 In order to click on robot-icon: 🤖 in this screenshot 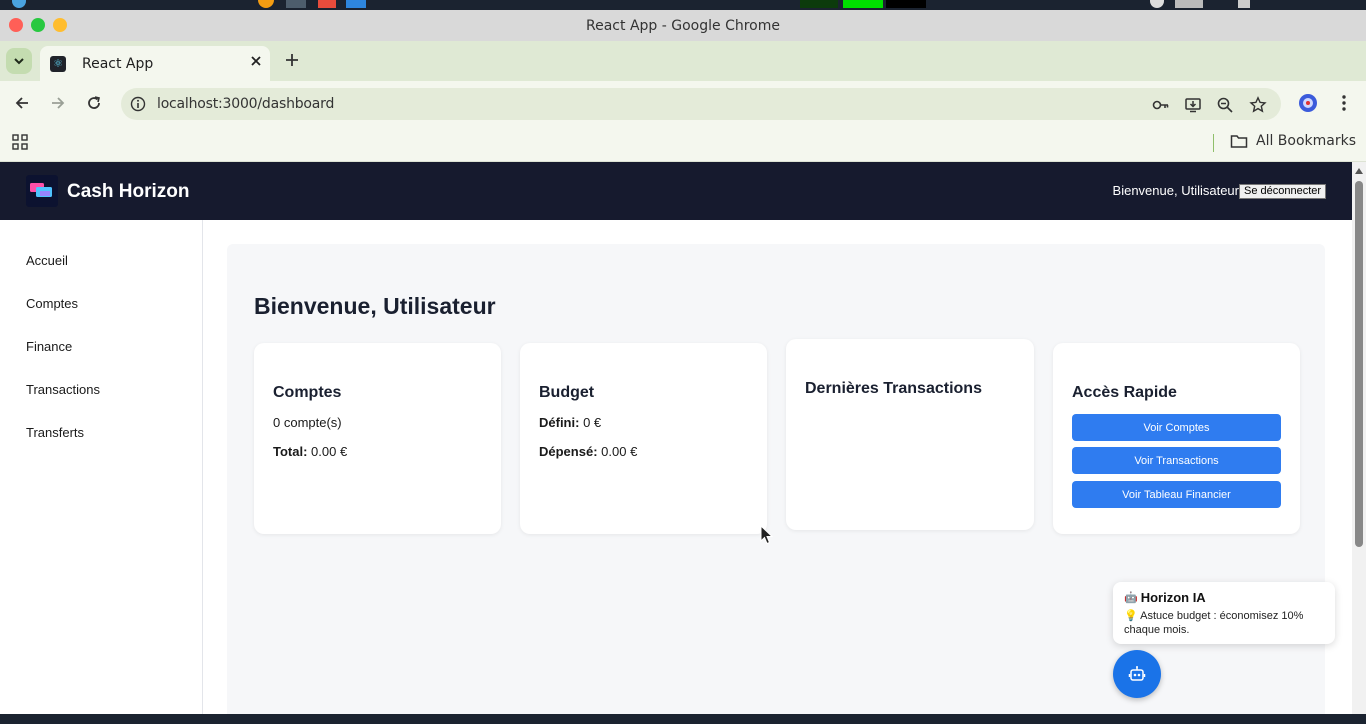, I will do `click(1131, 598)`.